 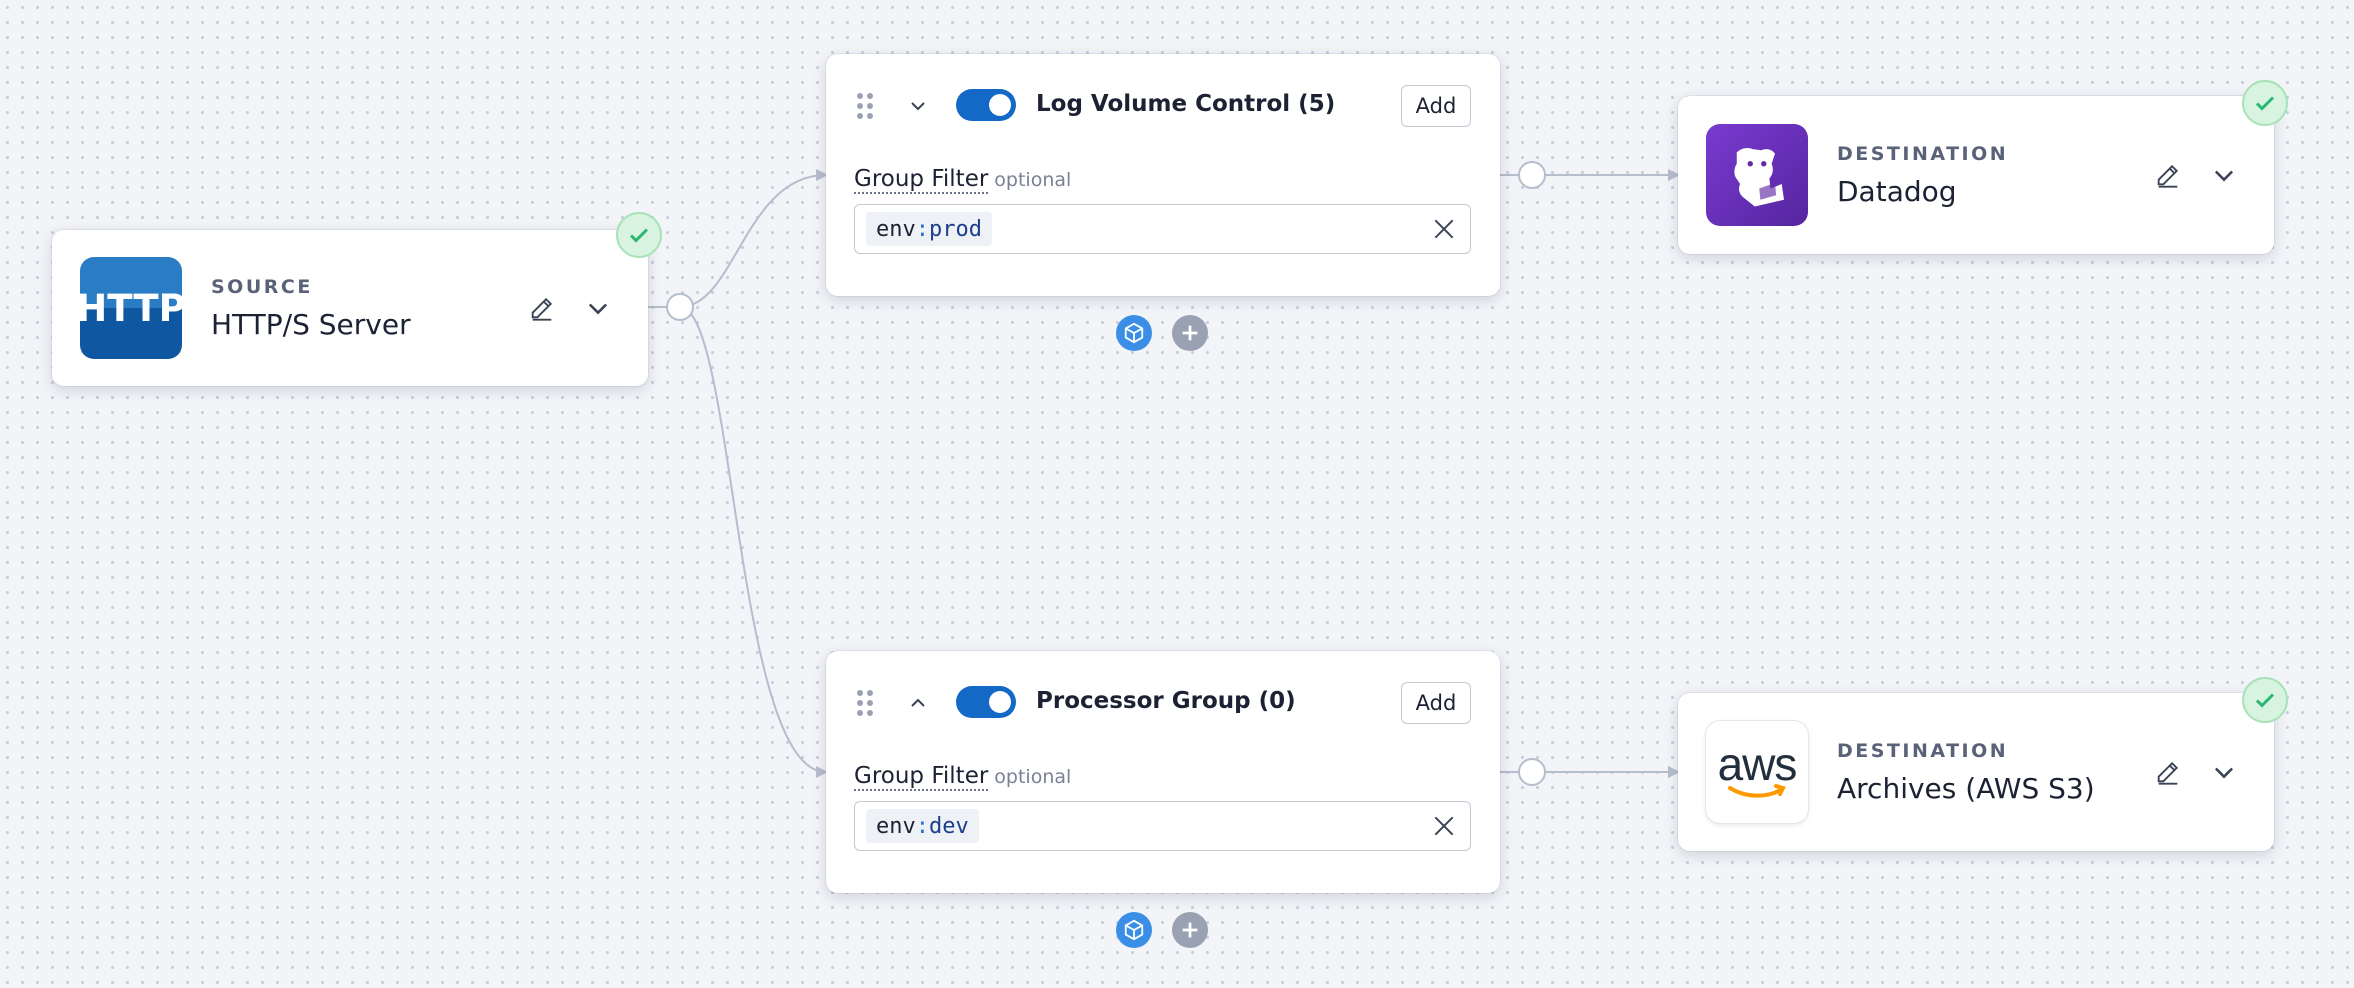 I want to click on group-2-add-processor-button, so click(x=1190, y=930).